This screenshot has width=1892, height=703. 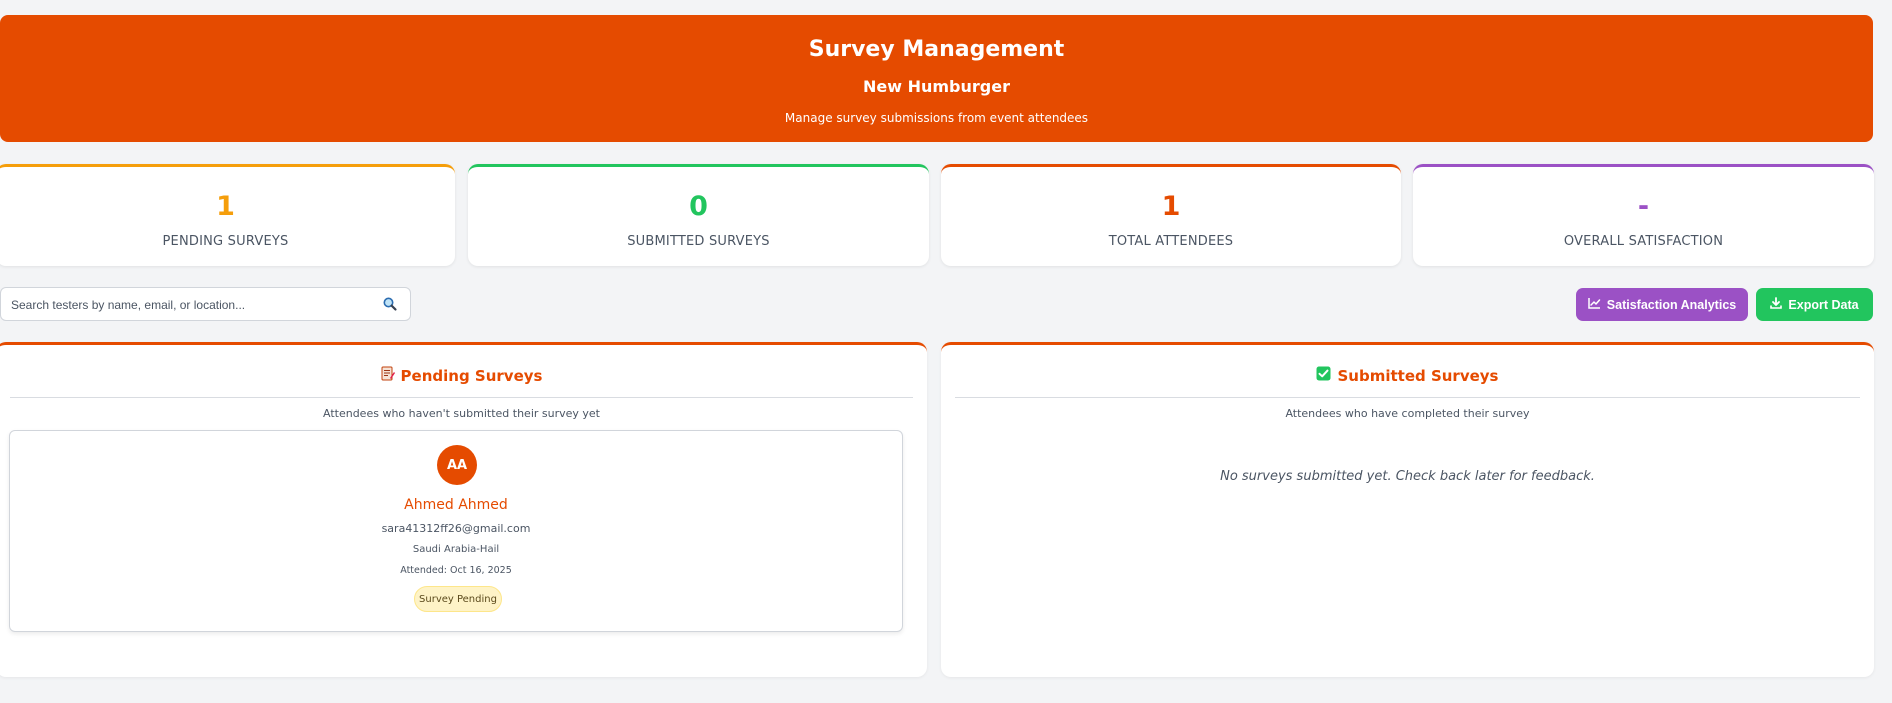 I want to click on panel-title: Pending Surveys, so click(x=463, y=375).